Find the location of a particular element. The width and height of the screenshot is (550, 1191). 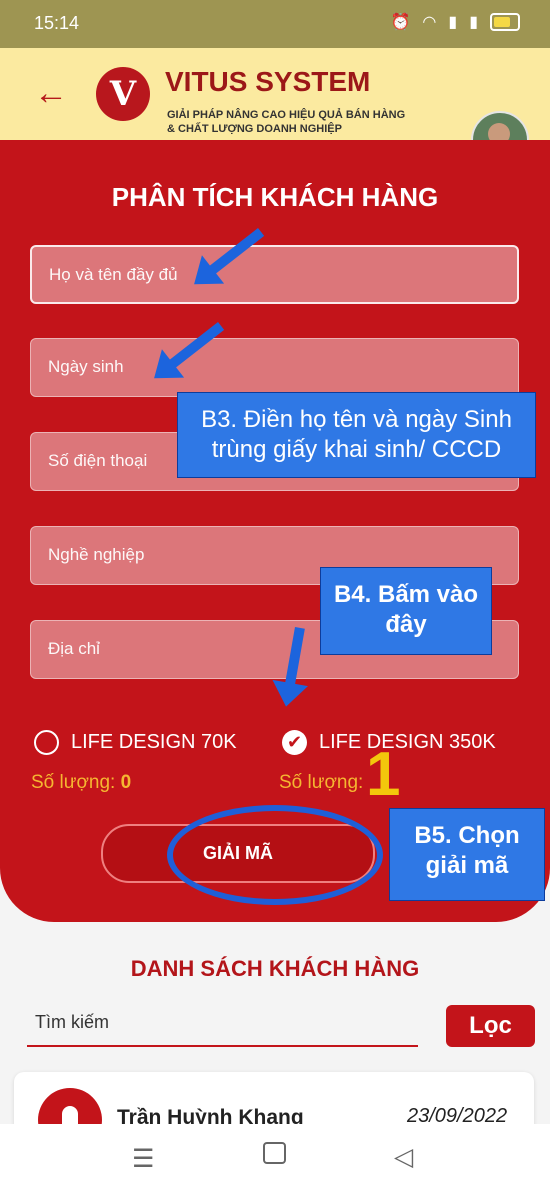

vitus-logo: V is located at coordinates (123, 94).